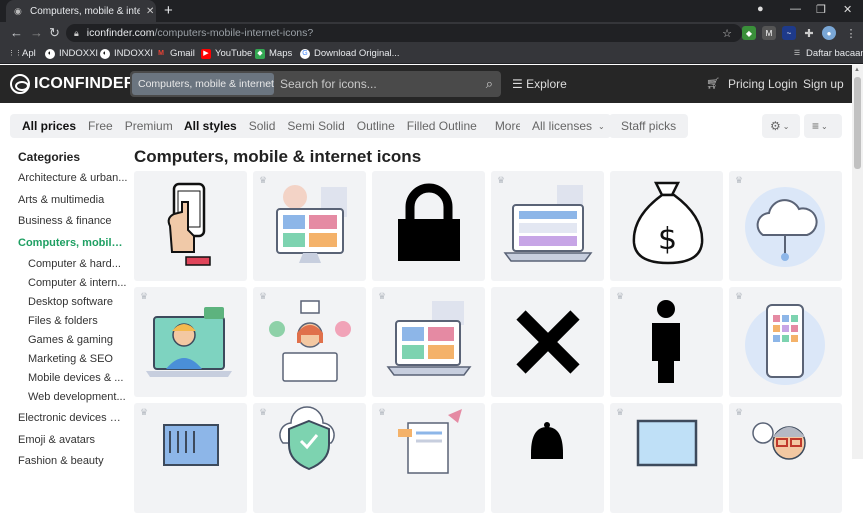  Describe the element at coordinates (667, 443) in the screenshot. I see `monitor-icon` at that location.